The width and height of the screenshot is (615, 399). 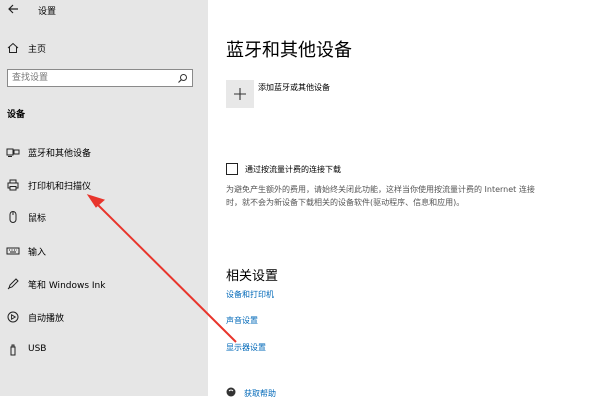 I want to click on sidebar-item-autoplay: 自动播放, so click(x=104, y=317).